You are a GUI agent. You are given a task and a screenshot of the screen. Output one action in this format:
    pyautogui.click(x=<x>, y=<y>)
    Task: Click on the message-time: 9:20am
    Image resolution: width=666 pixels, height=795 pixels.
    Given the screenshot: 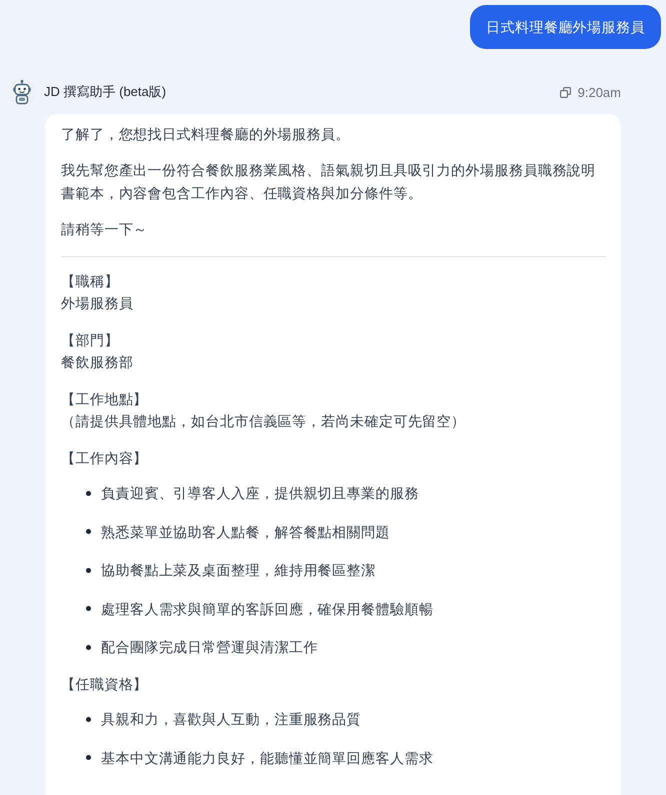 What is the action you would take?
    pyautogui.click(x=599, y=92)
    